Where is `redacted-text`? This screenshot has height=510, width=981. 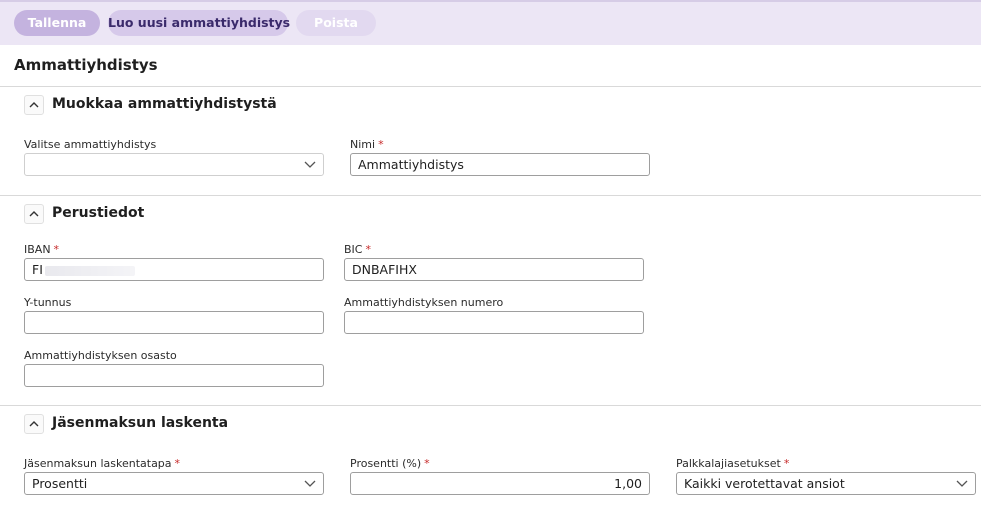 redacted-text is located at coordinates (89, 270).